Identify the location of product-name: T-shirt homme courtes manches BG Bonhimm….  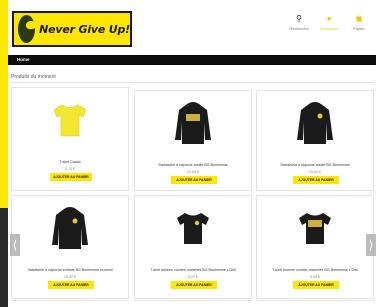
(315, 270).